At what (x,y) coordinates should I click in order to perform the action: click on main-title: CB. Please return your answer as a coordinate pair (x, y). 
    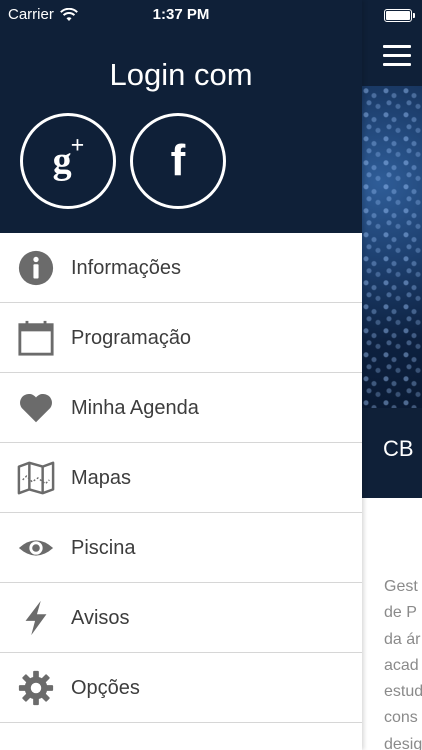
    Looking at the image, I should click on (398, 448).